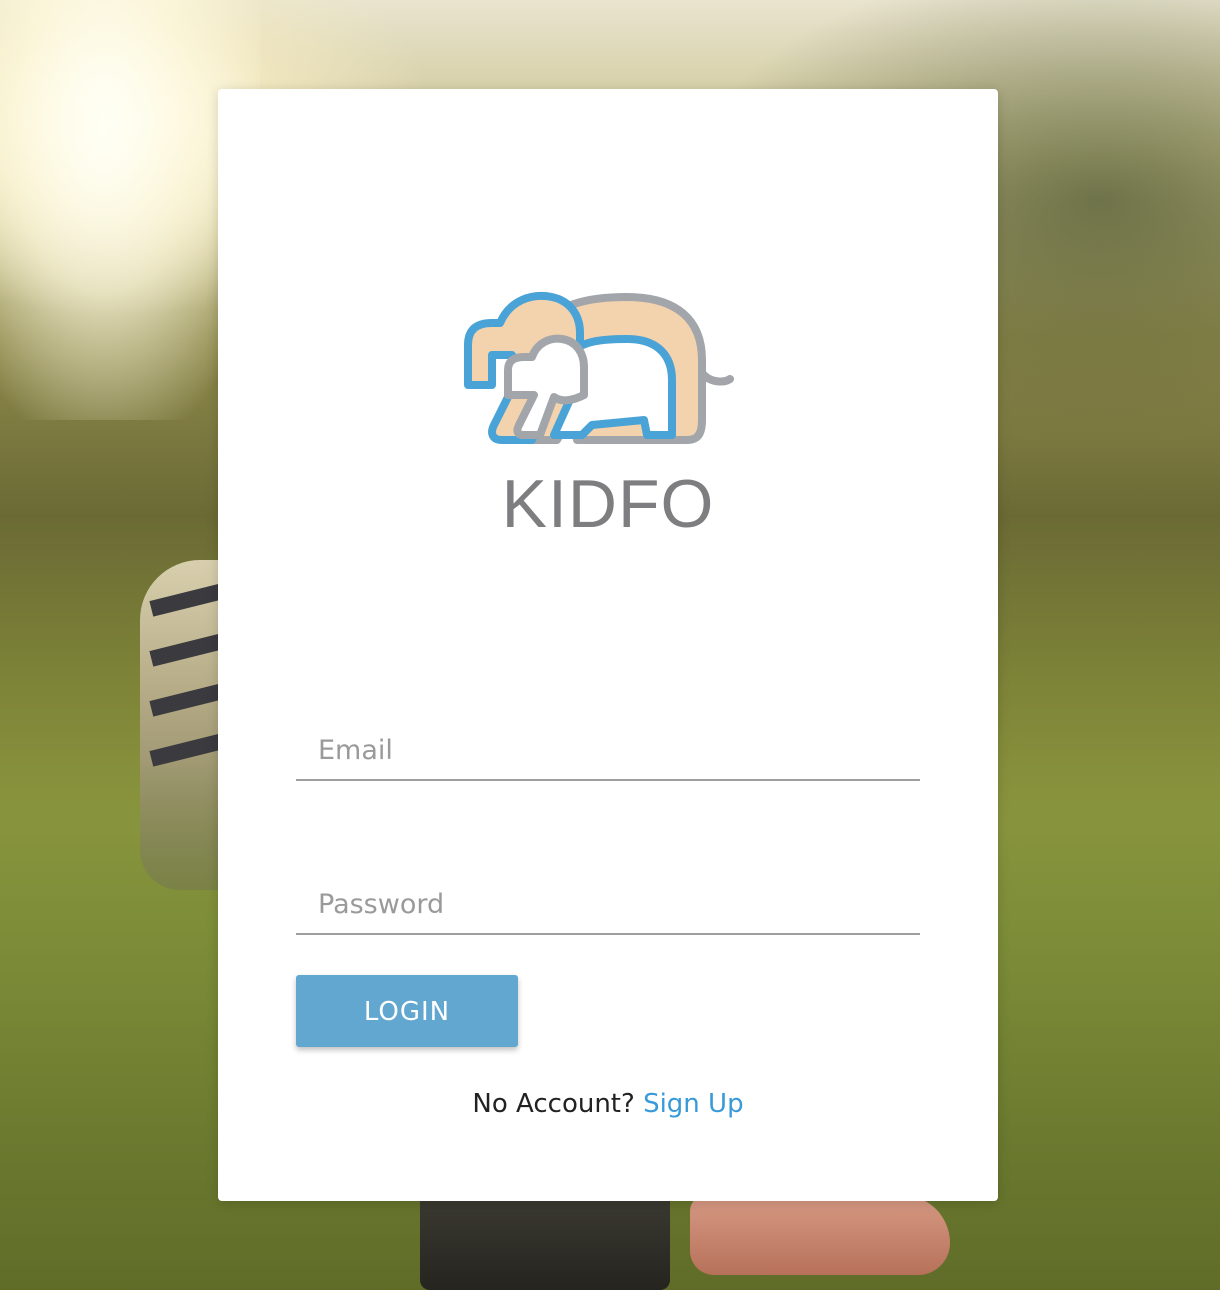 This screenshot has height=1290, width=1220. I want to click on brand-name: KIDFO, so click(608, 504).